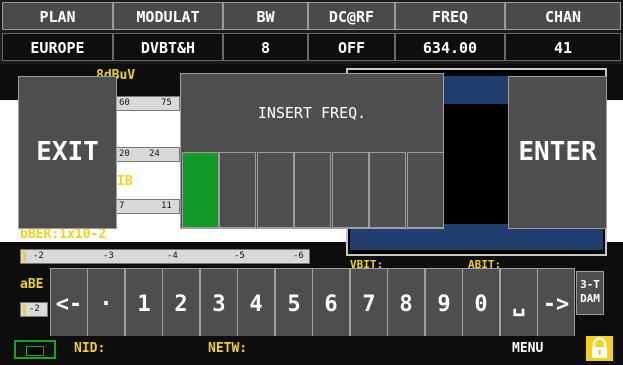 Image resolution: width=623 pixels, height=365 pixels. I want to click on key-space: ␣, so click(519, 303).